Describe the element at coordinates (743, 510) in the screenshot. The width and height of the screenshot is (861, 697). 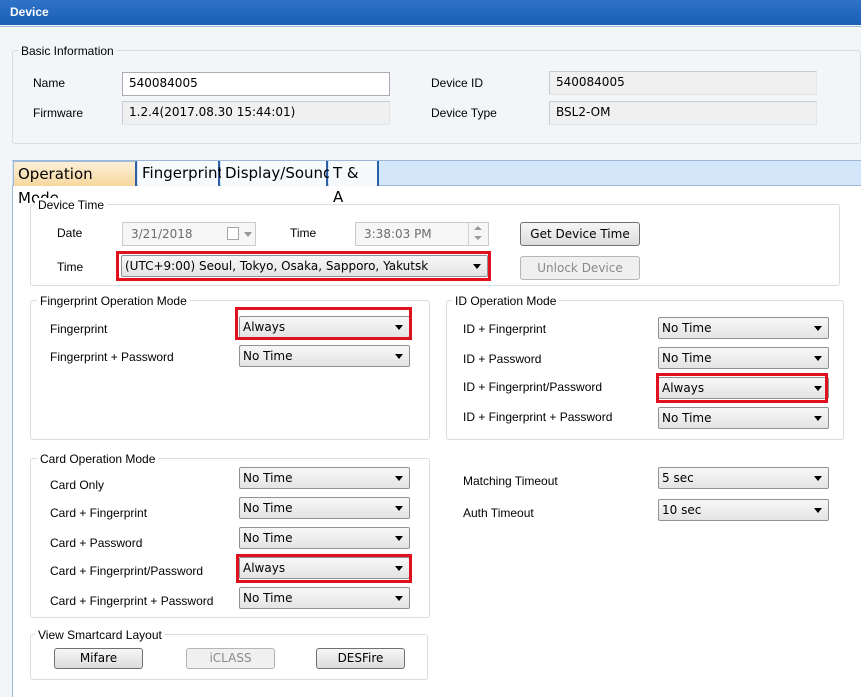
I see `auth-timeout-select: 10 sec` at that location.